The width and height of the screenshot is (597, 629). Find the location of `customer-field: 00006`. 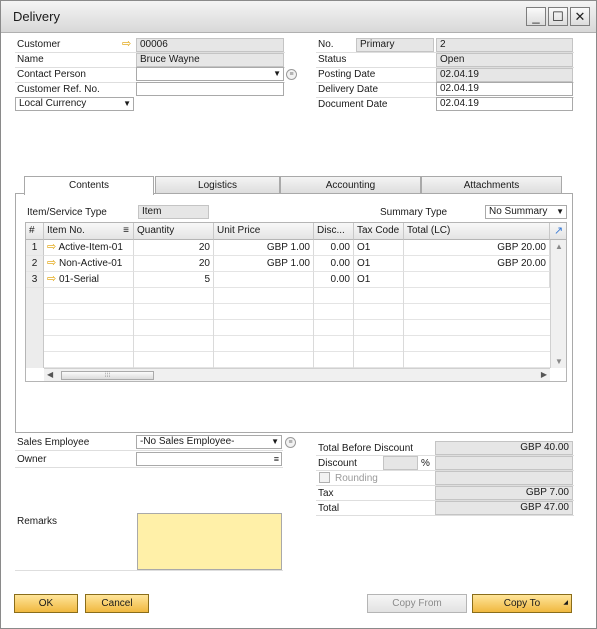

customer-field: 00006 is located at coordinates (210, 45).